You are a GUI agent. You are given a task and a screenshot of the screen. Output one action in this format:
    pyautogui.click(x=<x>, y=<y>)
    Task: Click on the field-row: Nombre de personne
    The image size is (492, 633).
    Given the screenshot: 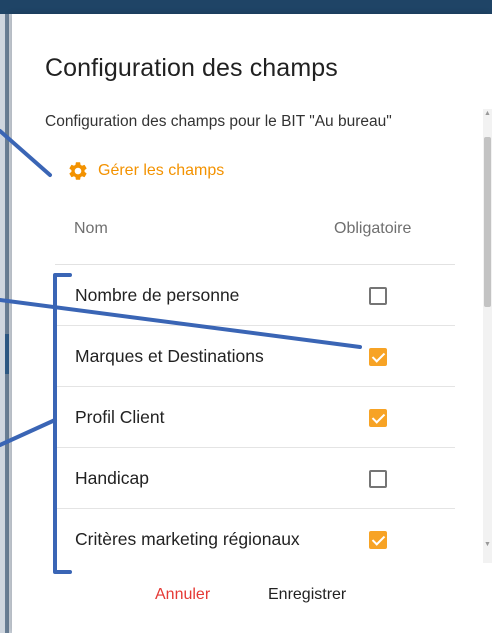 What is the action you would take?
    pyautogui.click(x=255, y=295)
    